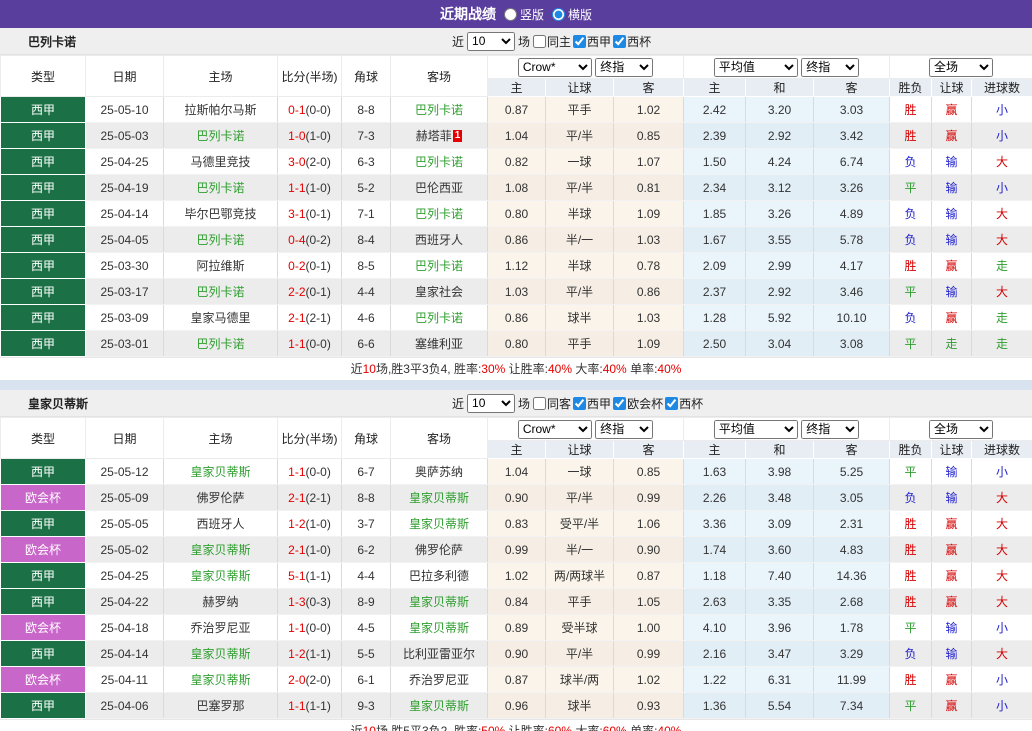  What do you see at coordinates (852, 449) in the screenshot?
I see `col-header-avg-away: 客` at bounding box center [852, 449].